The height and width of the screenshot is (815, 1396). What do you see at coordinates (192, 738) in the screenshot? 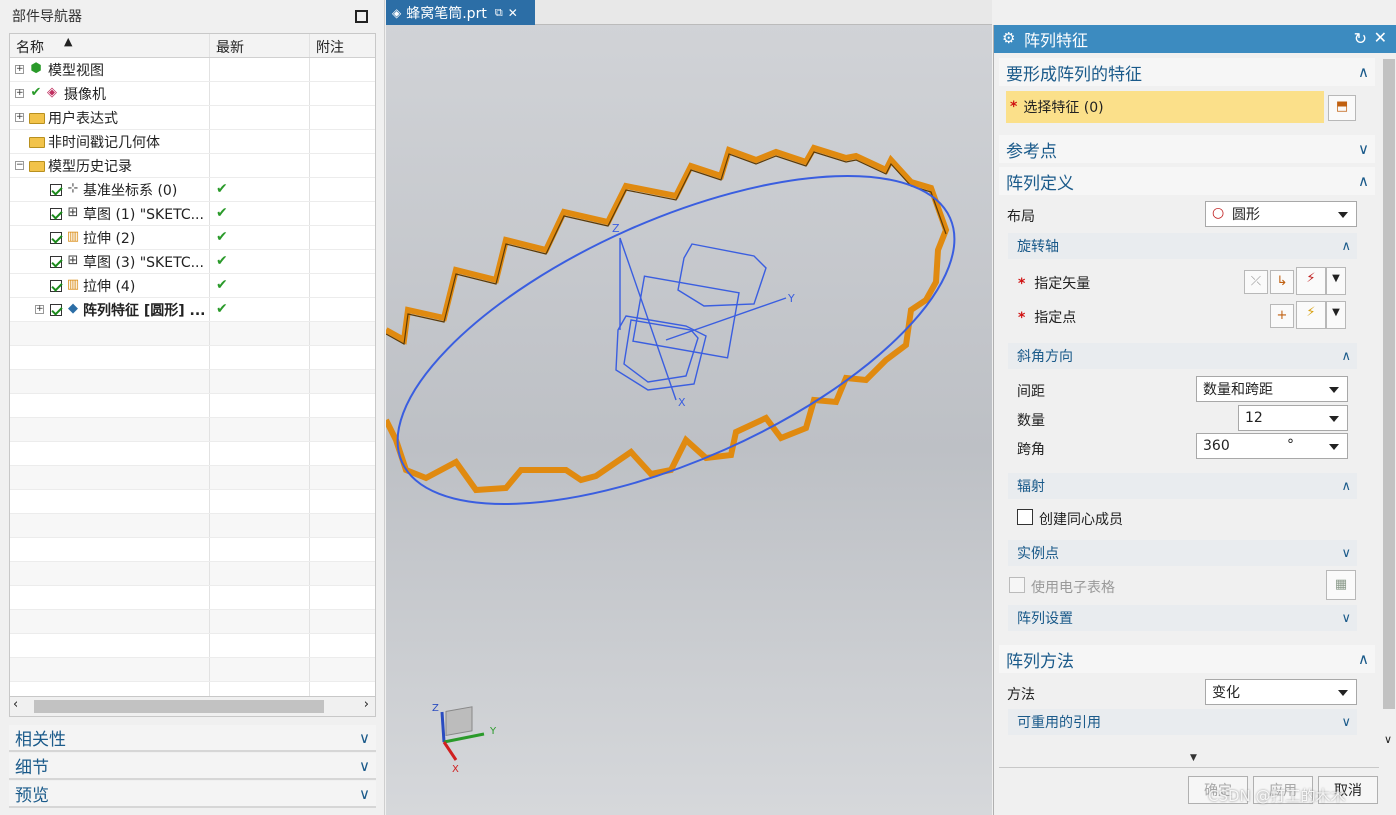
I see `section-dependencies: 相关性 ∨` at bounding box center [192, 738].